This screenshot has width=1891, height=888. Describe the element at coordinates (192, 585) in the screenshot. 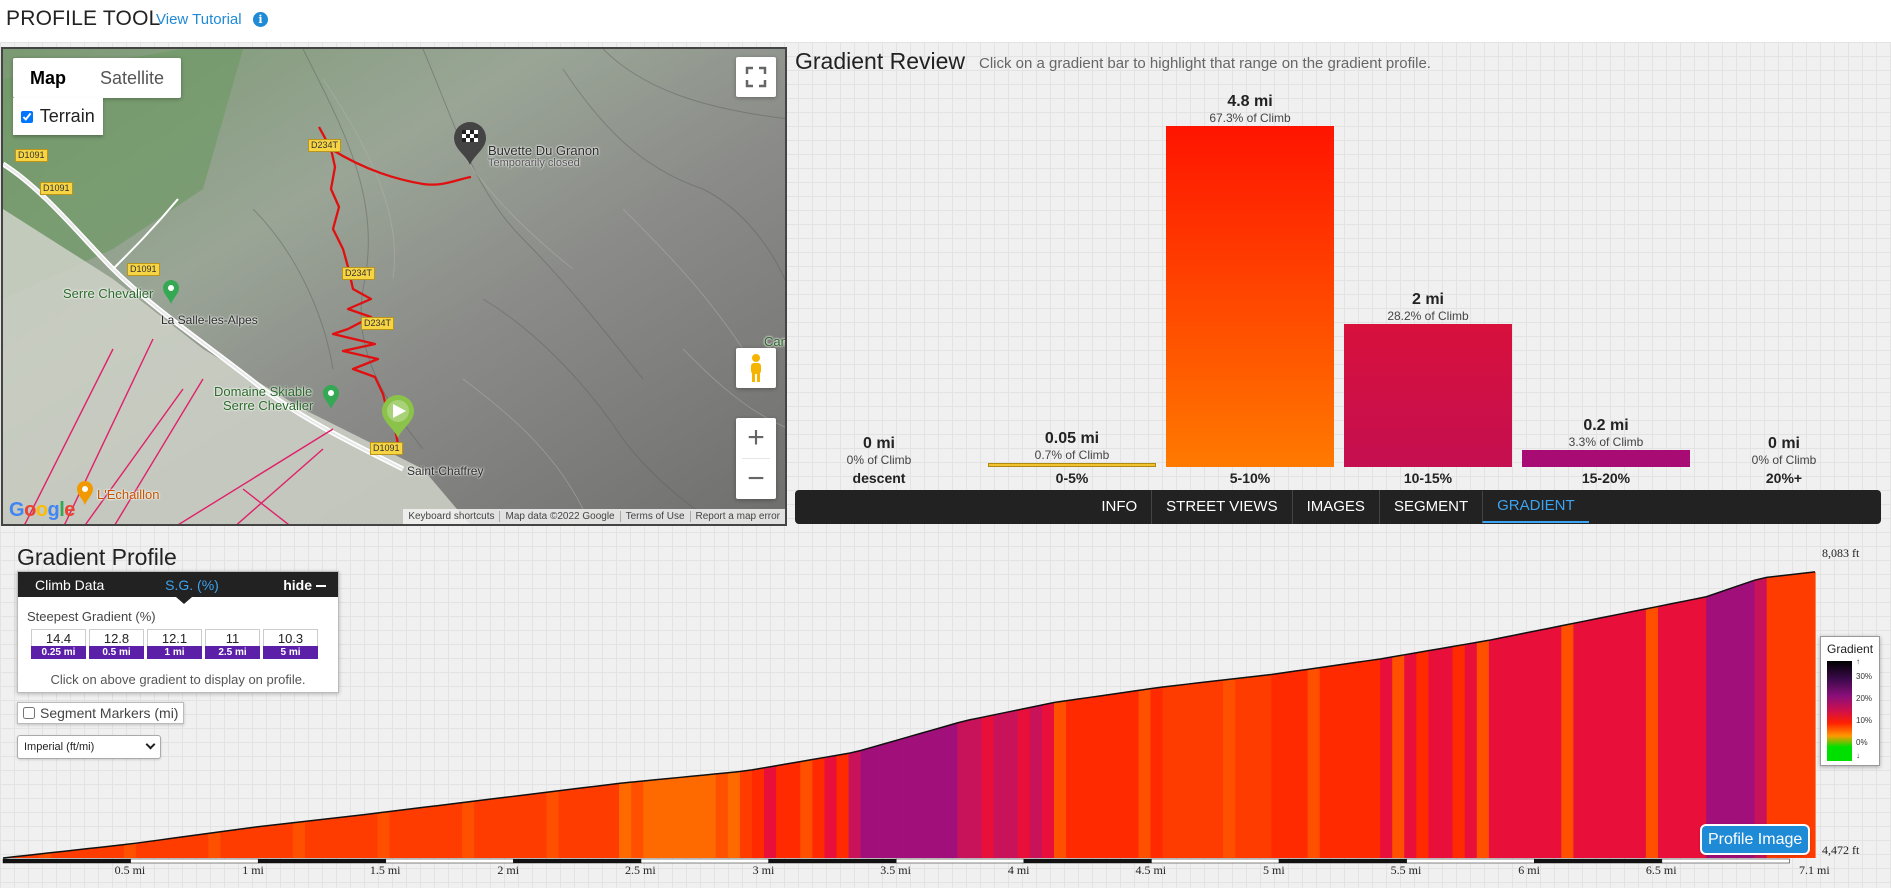

I see `steepest-gradient-tab: S.G. (%)` at that location.